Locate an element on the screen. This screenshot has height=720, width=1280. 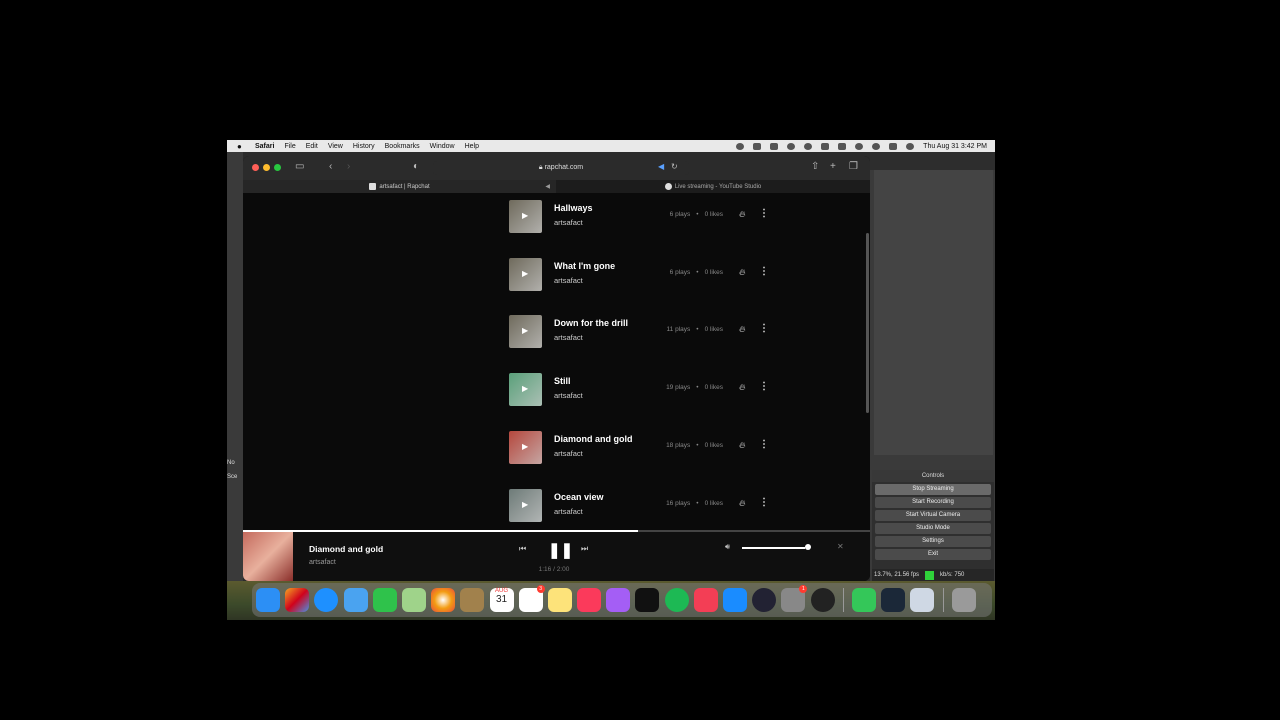
menu-help: Help is located at coordinates (472, 146).